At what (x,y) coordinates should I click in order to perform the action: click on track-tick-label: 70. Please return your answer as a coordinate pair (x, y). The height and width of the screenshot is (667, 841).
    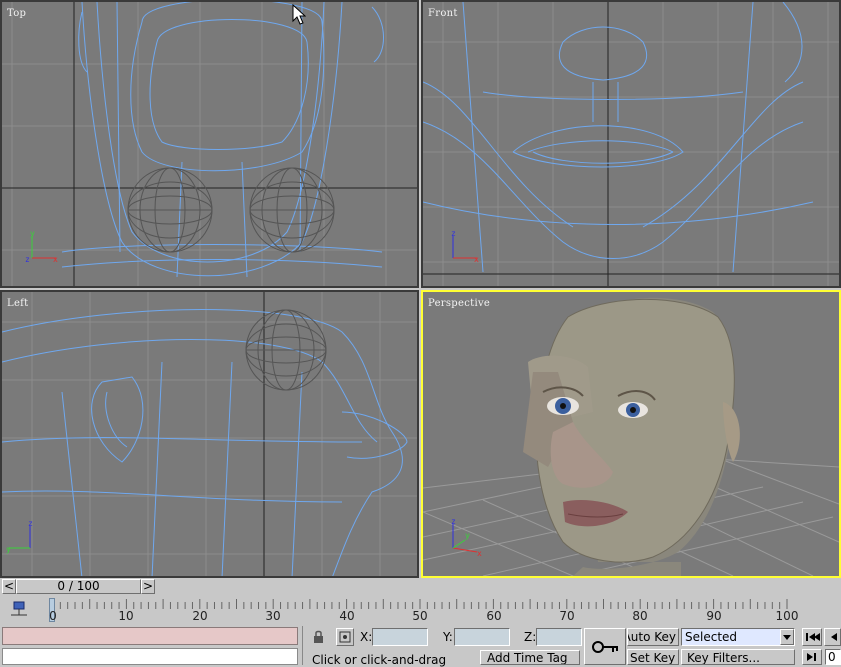
    Looking at the image, I should click on (567, 616).